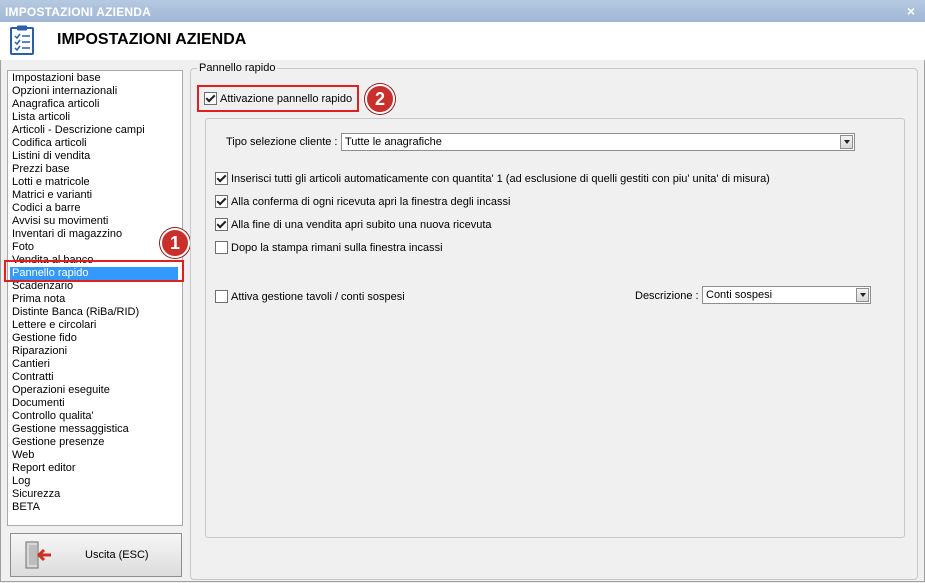  I want to click on description-select: Conti sospesi, so click(786, 295).